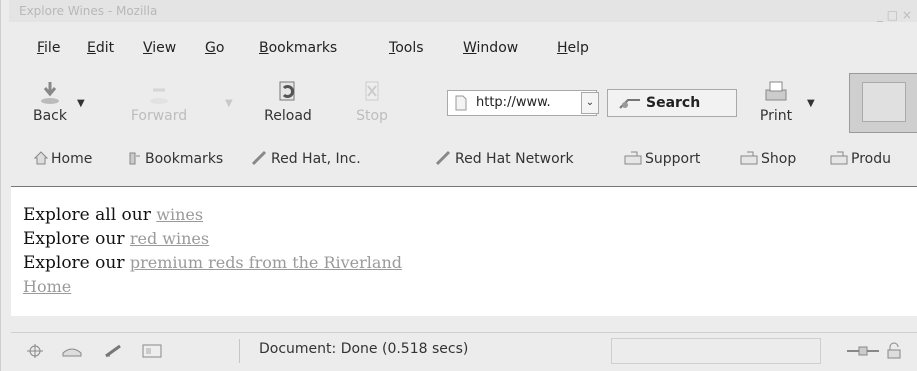  I want to click on print-dropdown-icon: ▼, so click(811, 103).